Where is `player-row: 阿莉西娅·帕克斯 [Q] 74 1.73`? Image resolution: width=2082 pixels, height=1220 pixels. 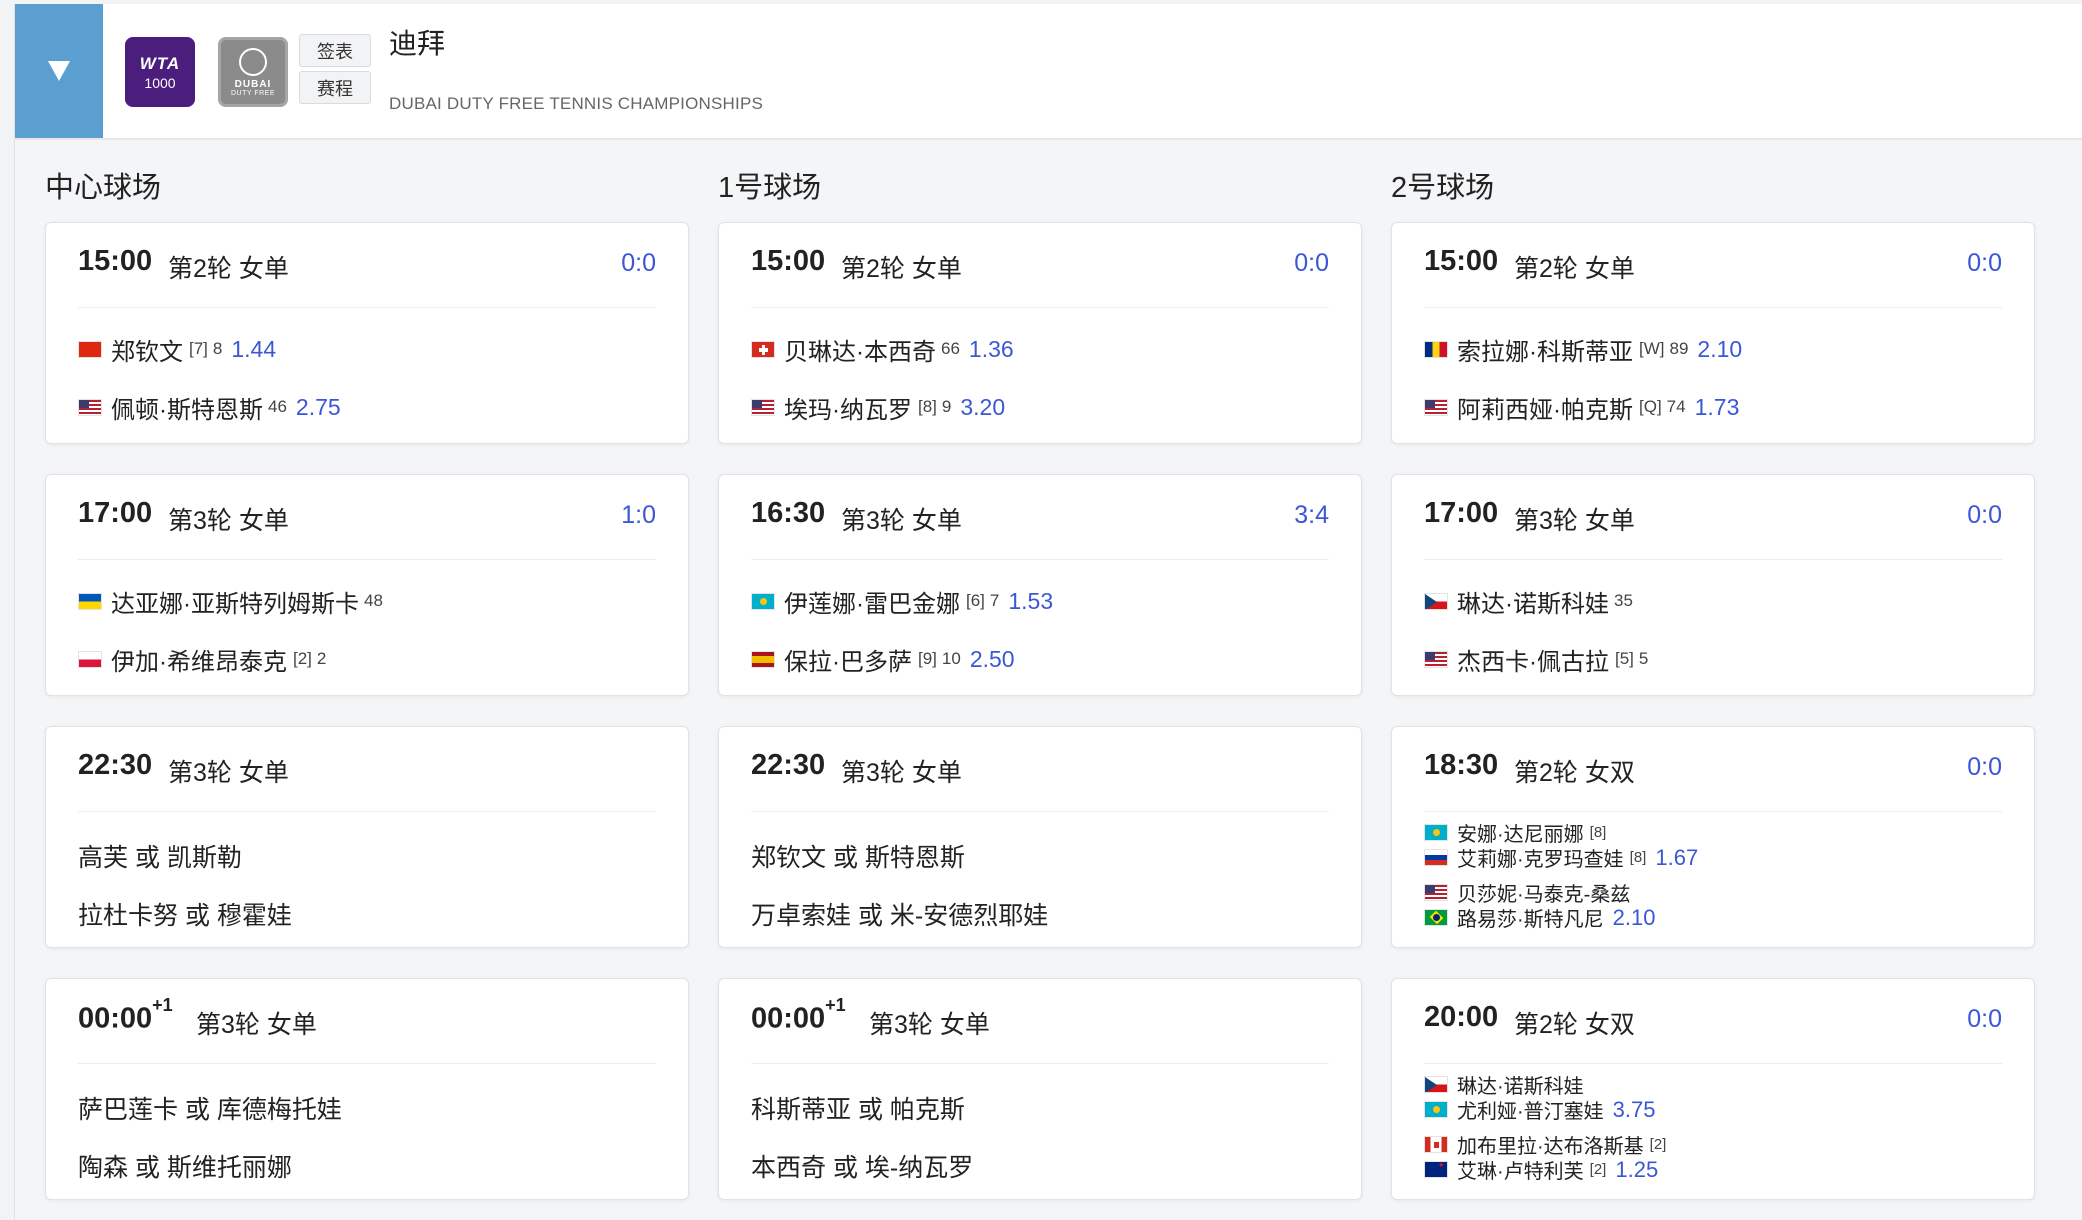 player-row: 阿莉西娅·帕克斯 [Q] 74 1.73 is located at coordinates (1713, 407).